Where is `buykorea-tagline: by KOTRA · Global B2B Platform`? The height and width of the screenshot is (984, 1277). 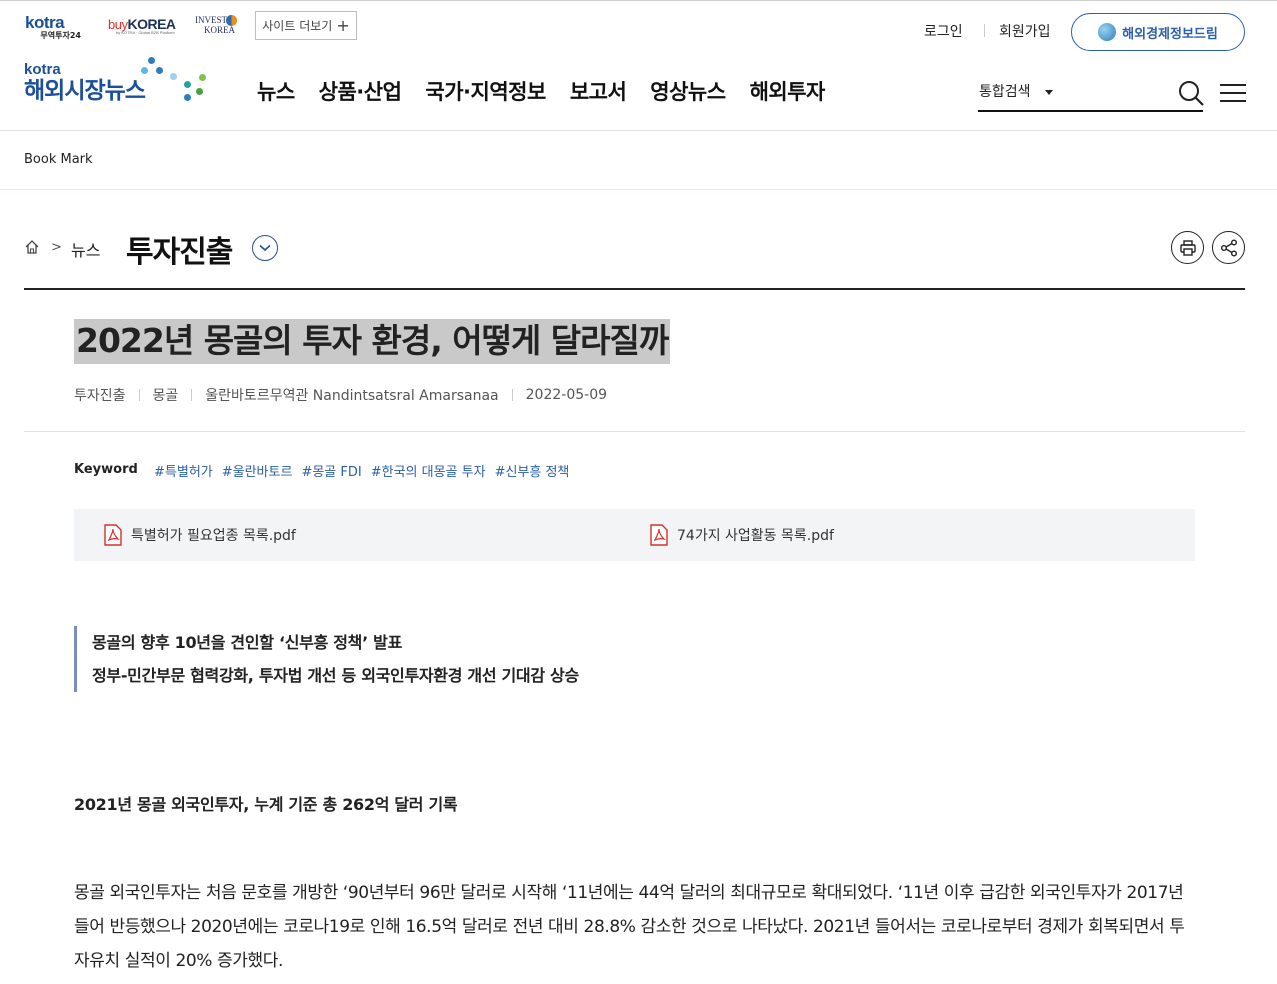 buykorea-tagline: by KOTRA · Global B2B Platform is located at coordinates (145, 32).